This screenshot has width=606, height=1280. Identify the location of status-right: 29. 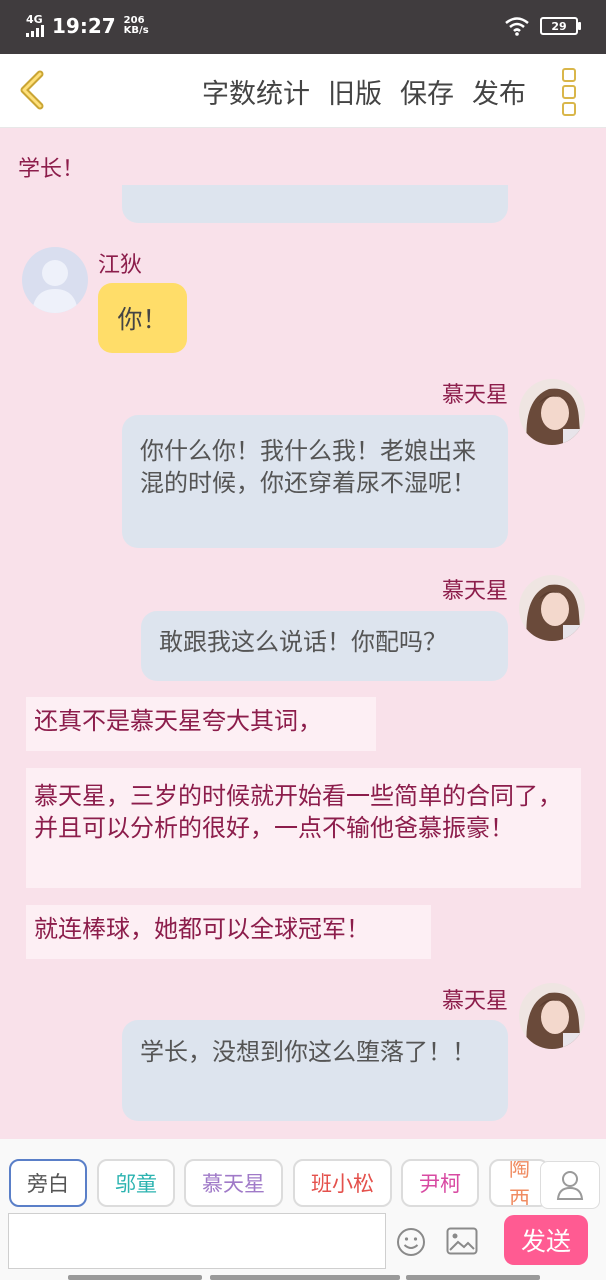
(542, 26).